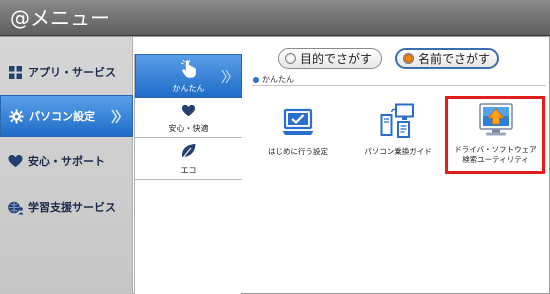  What do you see at coordinates (72, 72) in the screenshot?
I see `left-menu-label: アプリ・サービス` at bounding box center [72, 72].